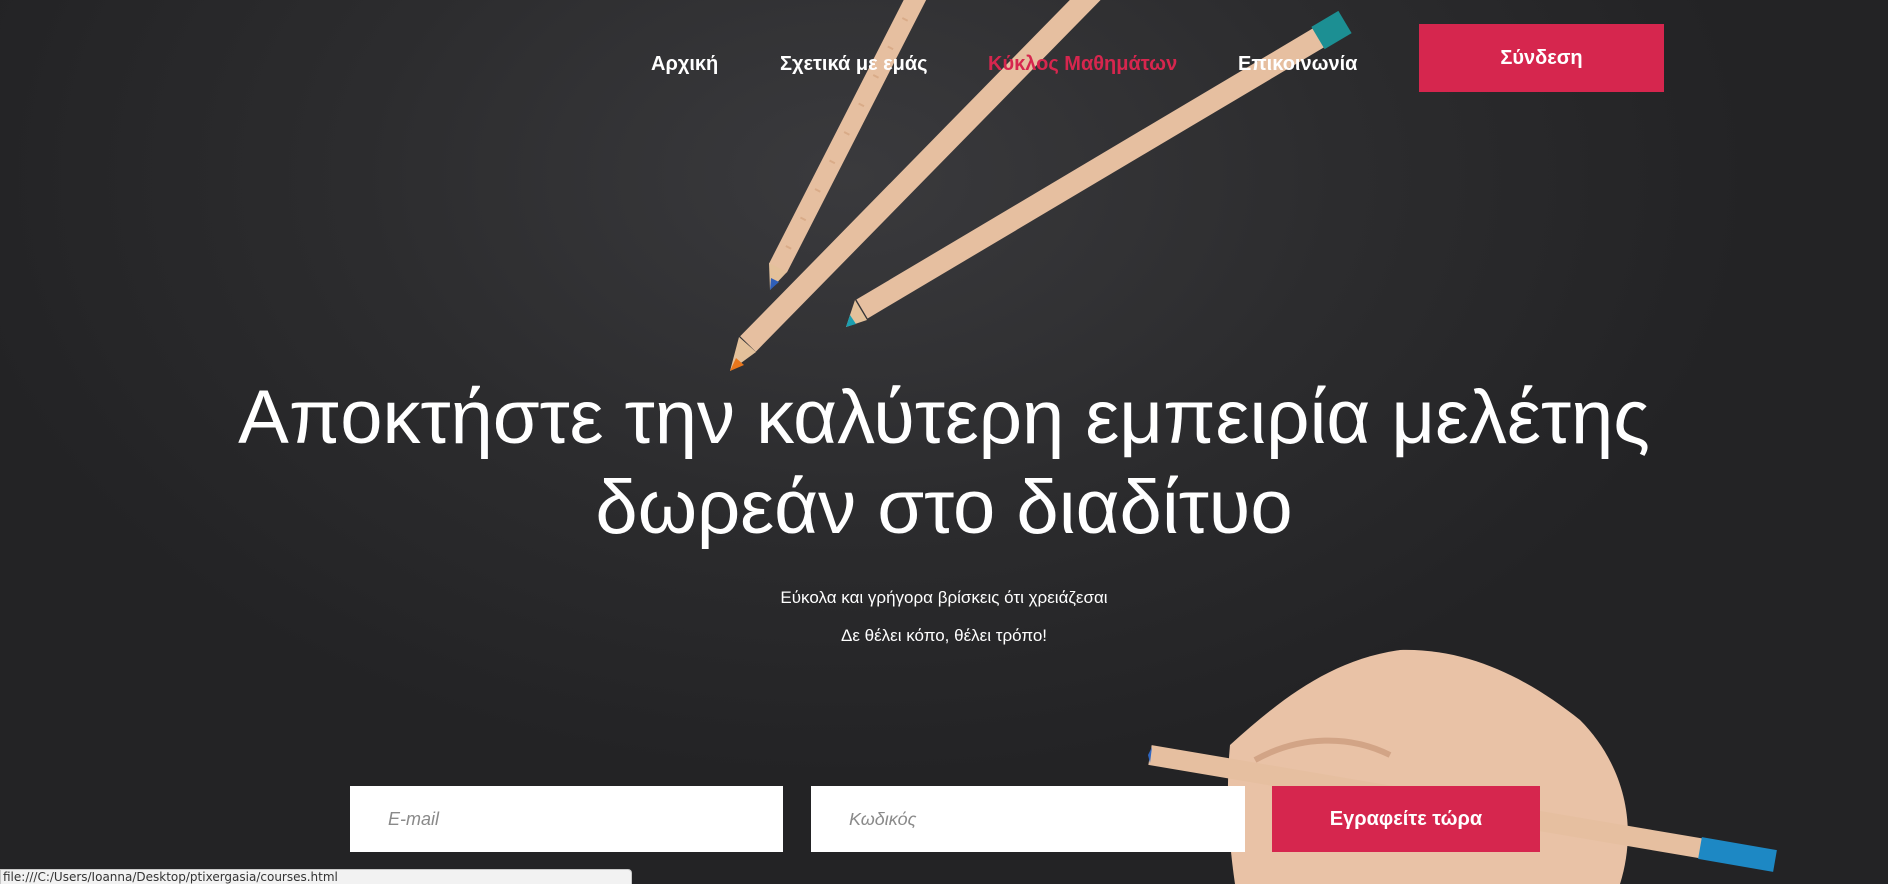 The height and width of the screenshot is (884, 1888). Describe the element at coordinates (1082, 64) in the screenshot. I see `nav-item-courses: Κύκλος Μαθημάτων` at that location.